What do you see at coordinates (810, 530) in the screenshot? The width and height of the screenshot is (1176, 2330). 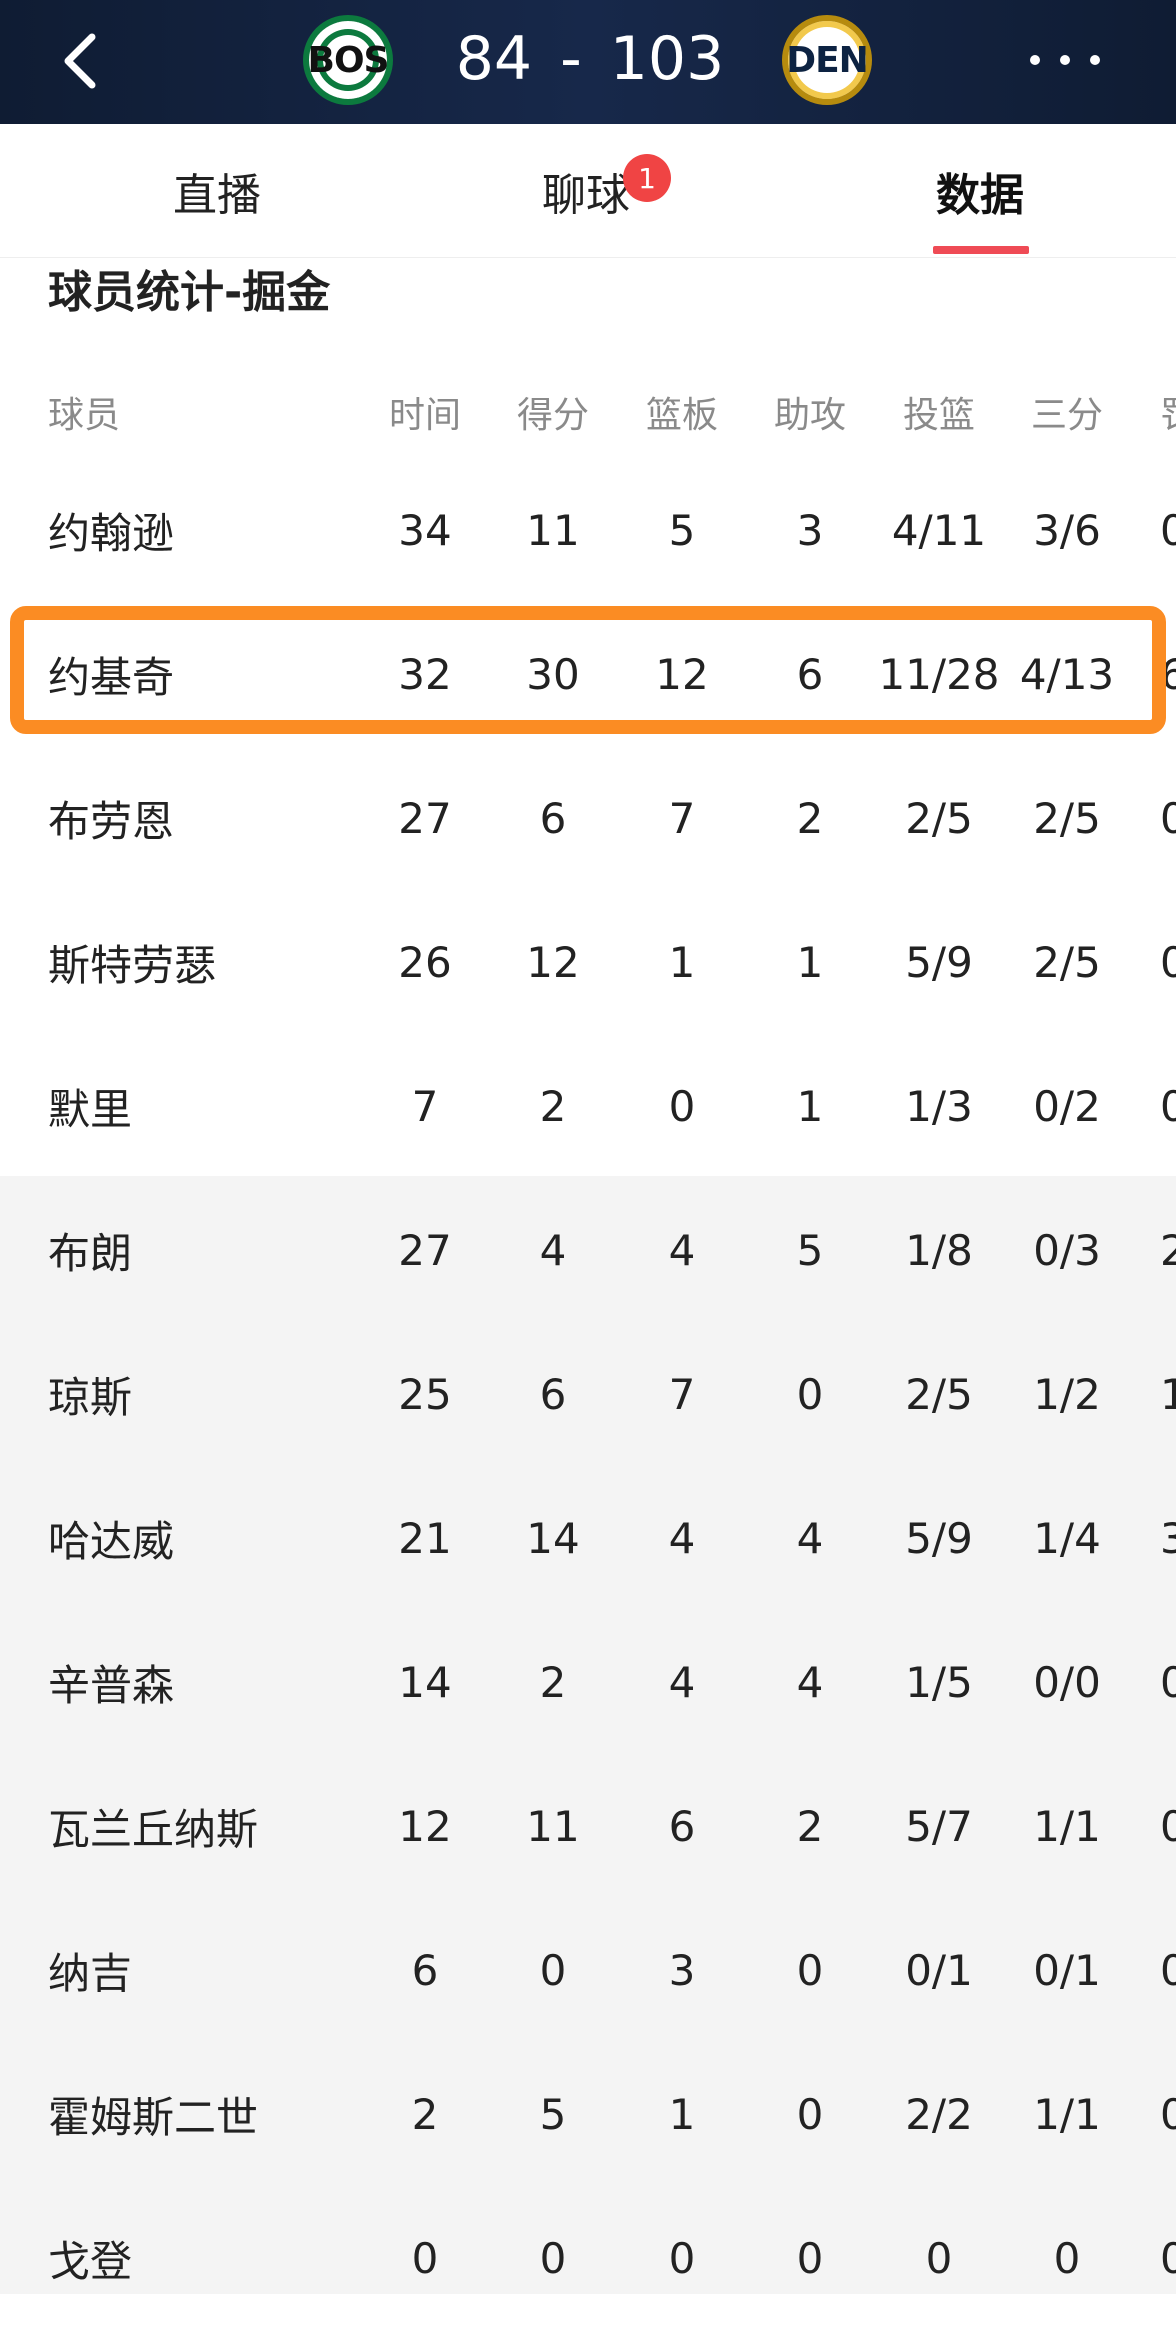 I see `assists-cell: 3` at bounding box center [810, 530].